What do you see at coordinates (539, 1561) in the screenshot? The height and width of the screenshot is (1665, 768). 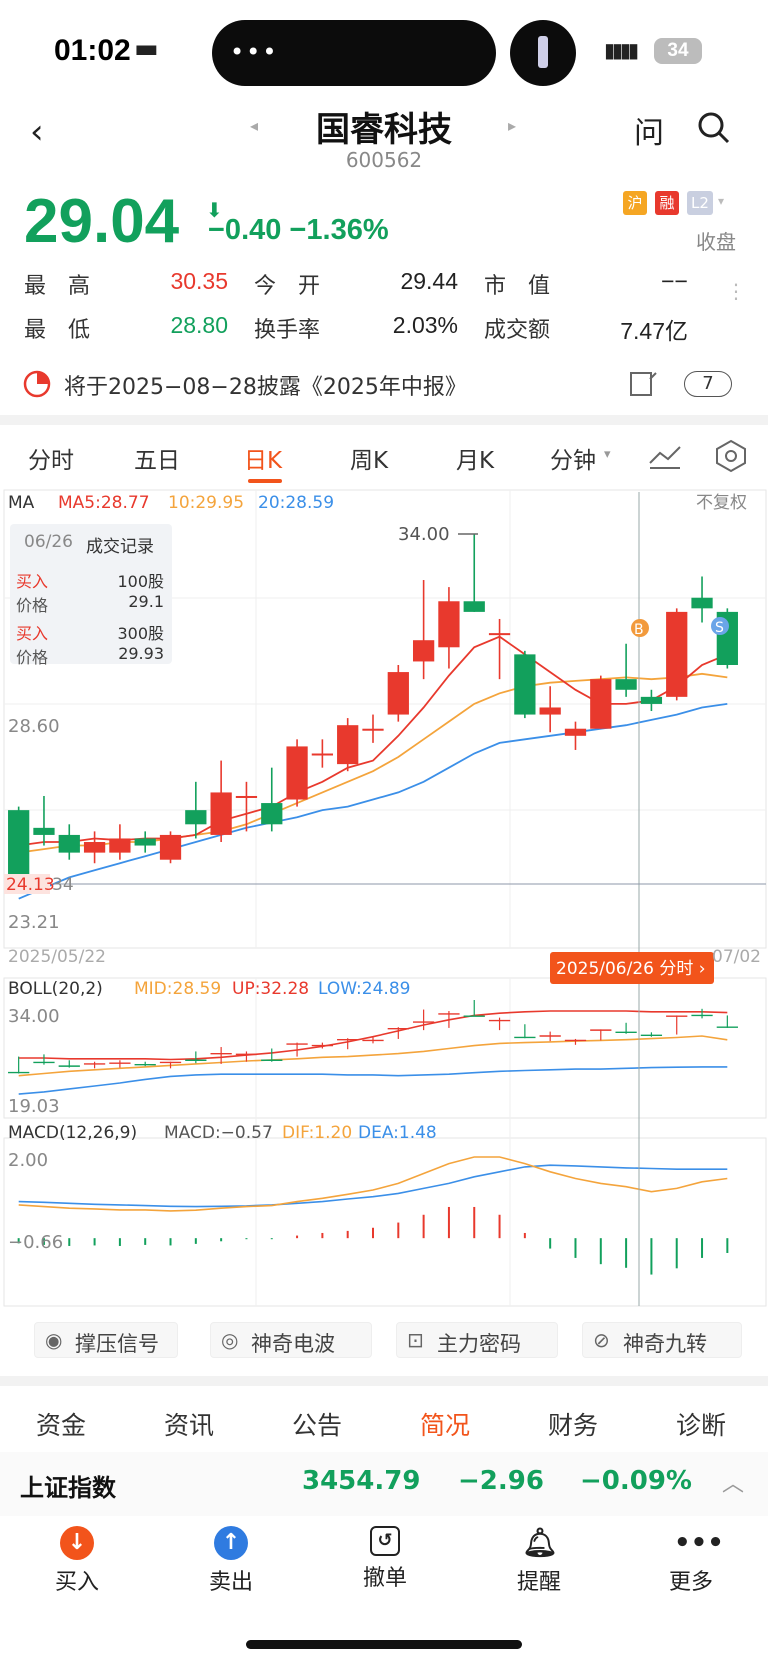 I see `alert-button: 🔔︎ 提醒` at bounding box center [539, 1561].